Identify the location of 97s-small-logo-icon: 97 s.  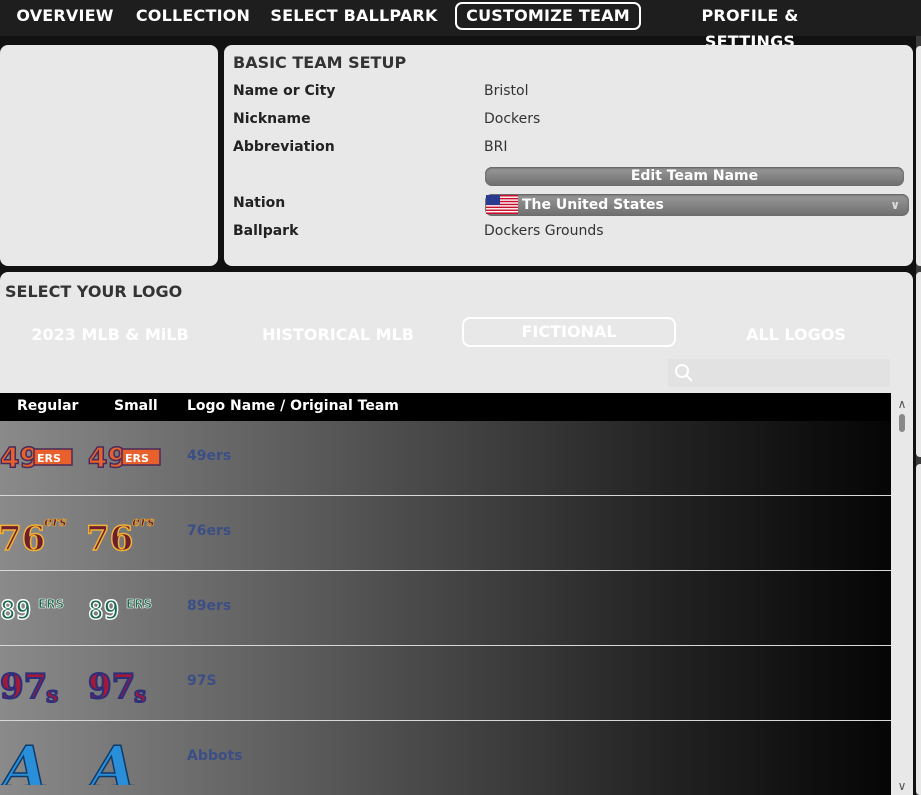
(117, 687).